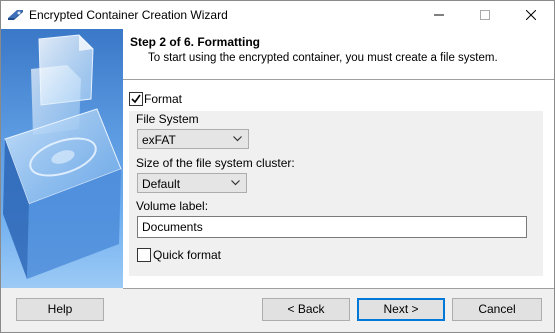 The image size is (555, 333). I want to click on format-checkbox, so click(136, 99).